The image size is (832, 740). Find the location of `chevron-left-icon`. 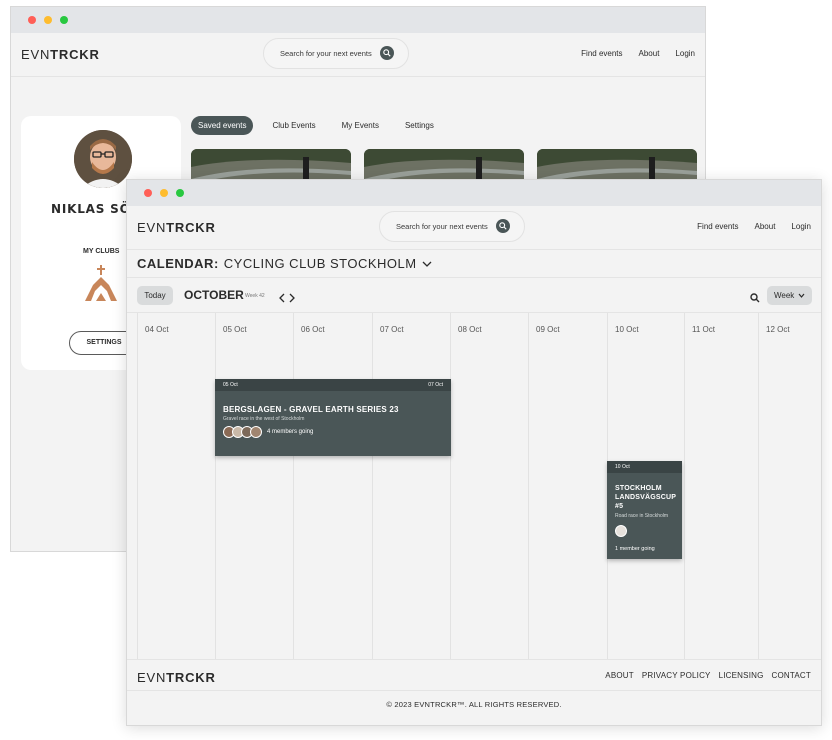

chevron-left-icon is located at coordinates (282, 298).